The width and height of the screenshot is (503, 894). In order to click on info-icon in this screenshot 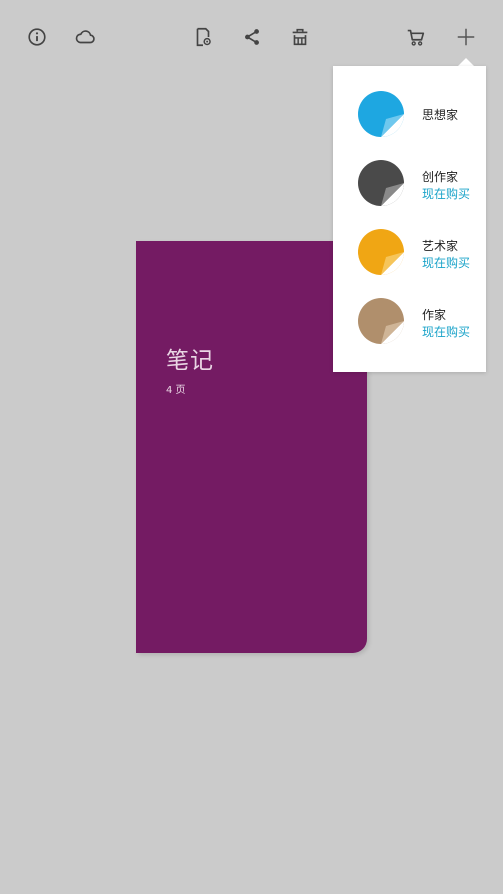, I will do `click(37, 37)`.